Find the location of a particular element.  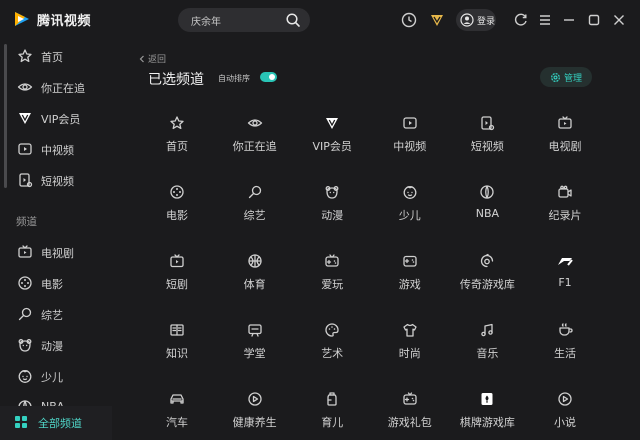

channel-tile: 电视剧 is located at coordinates (565, 143).